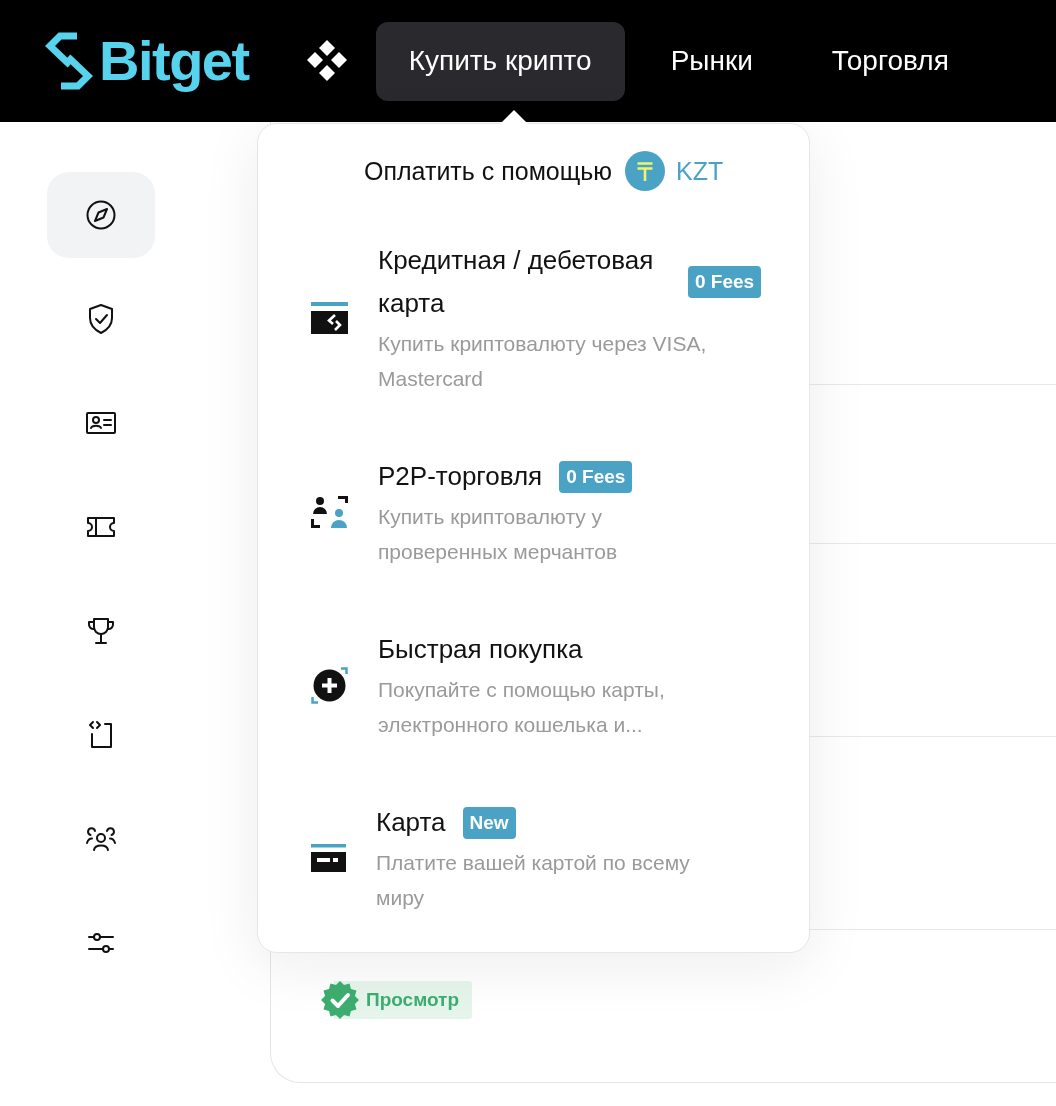 The height and width of the screenshot is (1106, 1056). I want to click on status-text: Просмотр, so click(413, 1000).